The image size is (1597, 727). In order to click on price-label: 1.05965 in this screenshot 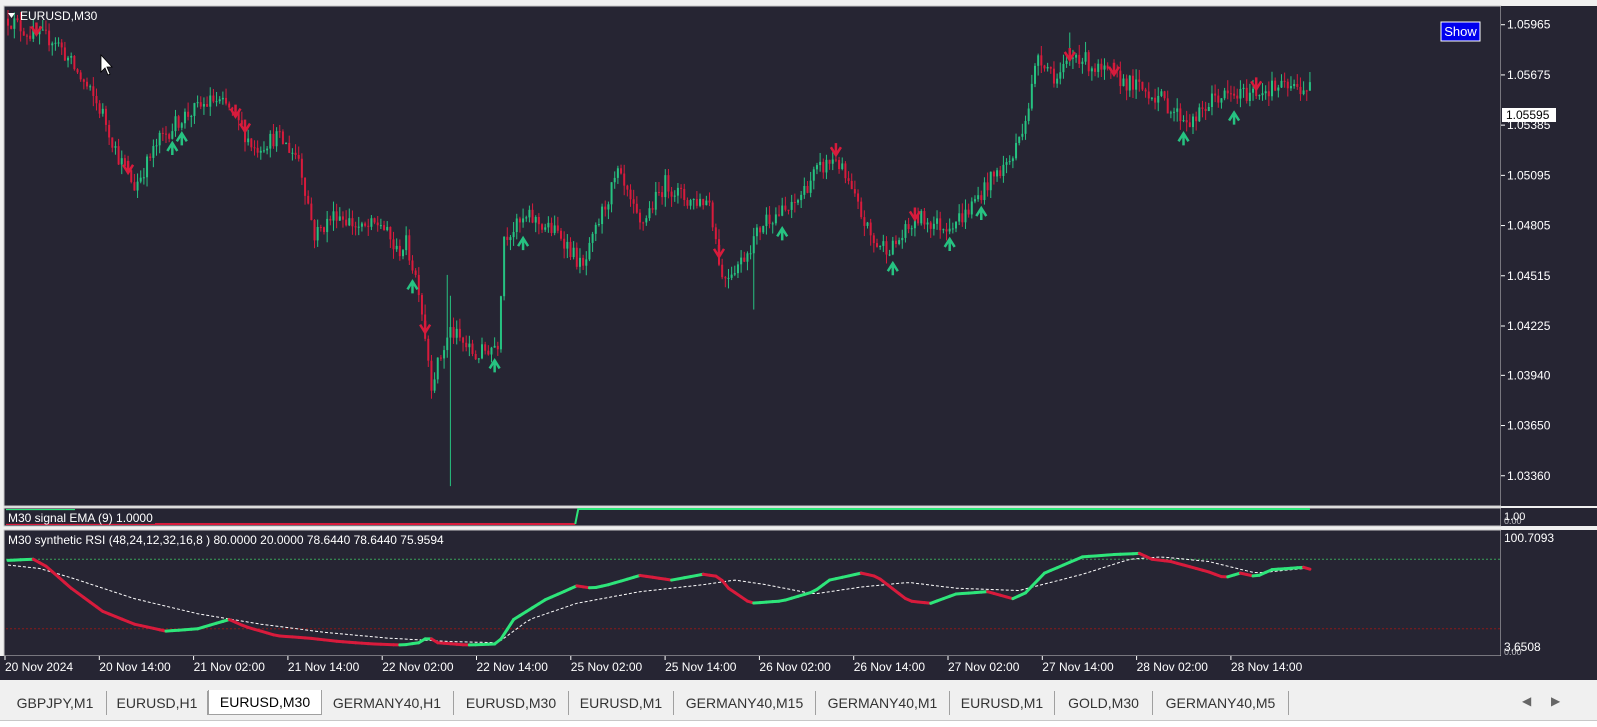, I will do `click(1529, 25)`.